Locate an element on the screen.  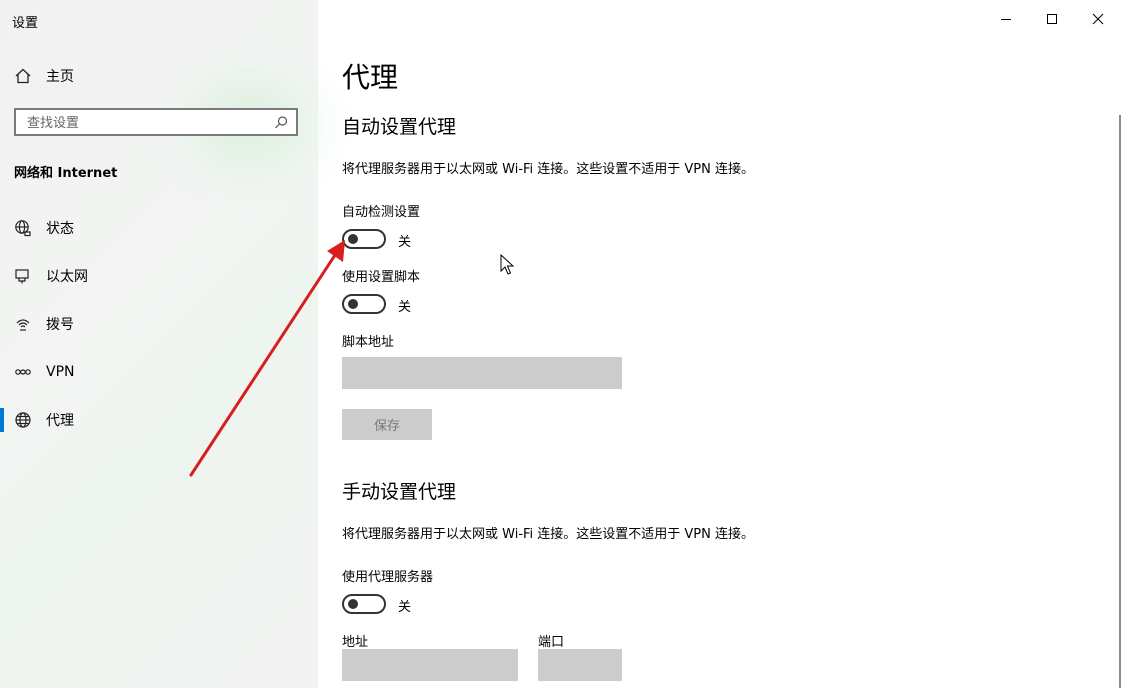
page-title: 代理 is located at coordinates (370, 77).